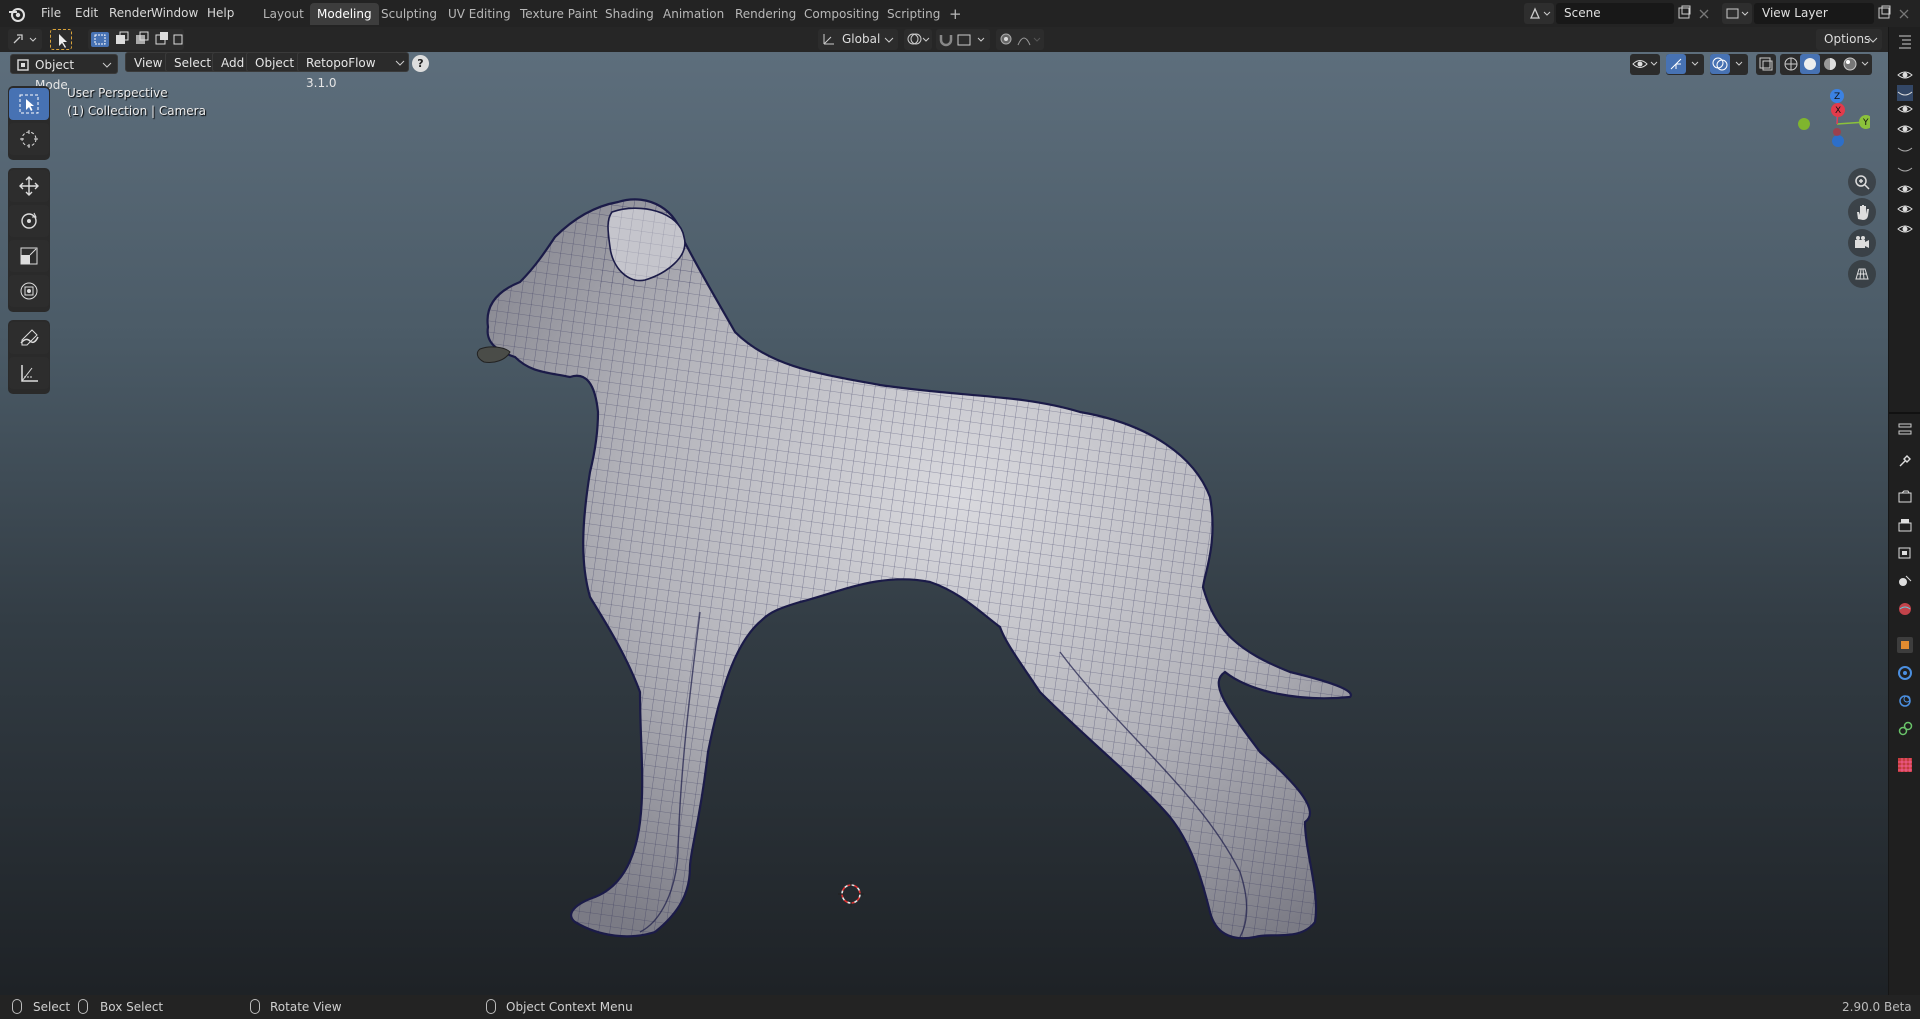 Image resolution: width=1920 pixels, height=1019 pixels. What do you see at coordinates (29, 291) in the screenshot?
I see `transform-tool-icon` at bounding box center [29, 291].